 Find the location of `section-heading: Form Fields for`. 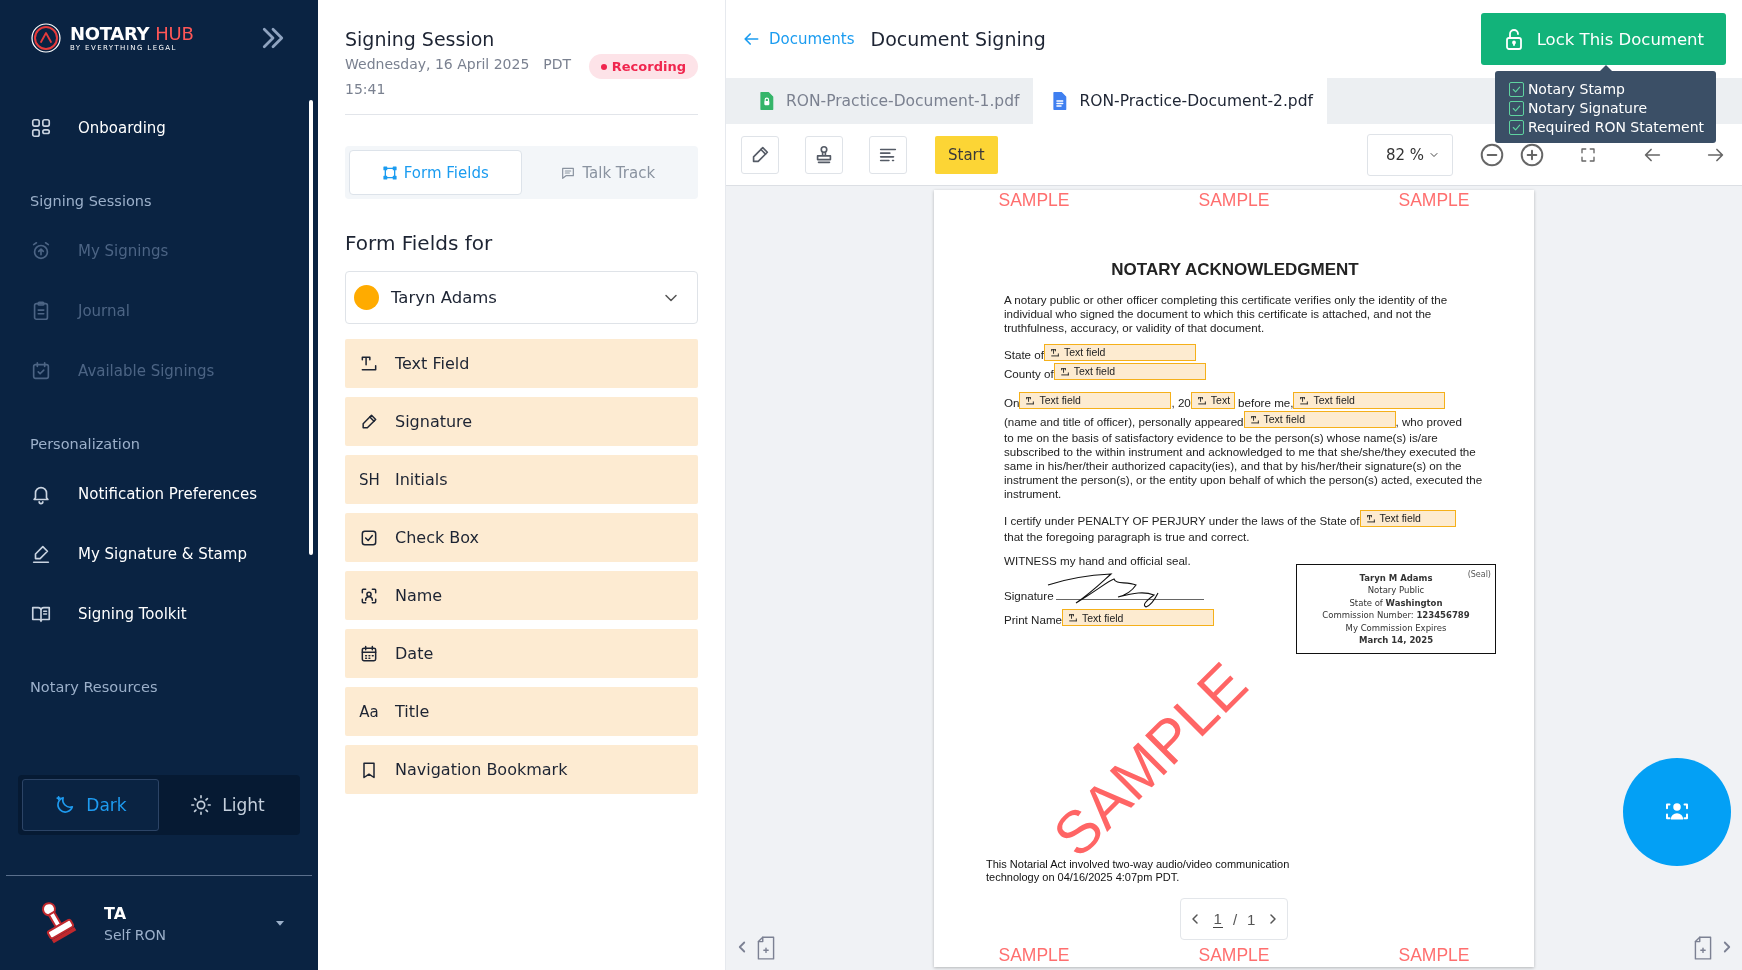

section-heading: Form Fields for is located at coordinates (419, 243).